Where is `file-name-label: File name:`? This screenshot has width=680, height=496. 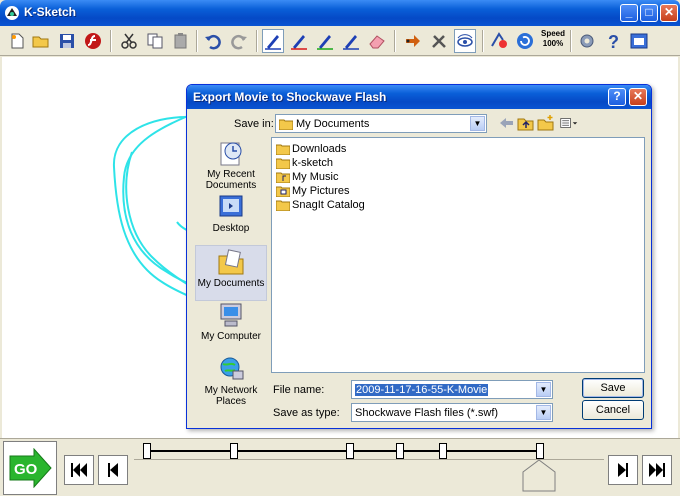 file-name-label: File name: is located at coordinates (299, 390).